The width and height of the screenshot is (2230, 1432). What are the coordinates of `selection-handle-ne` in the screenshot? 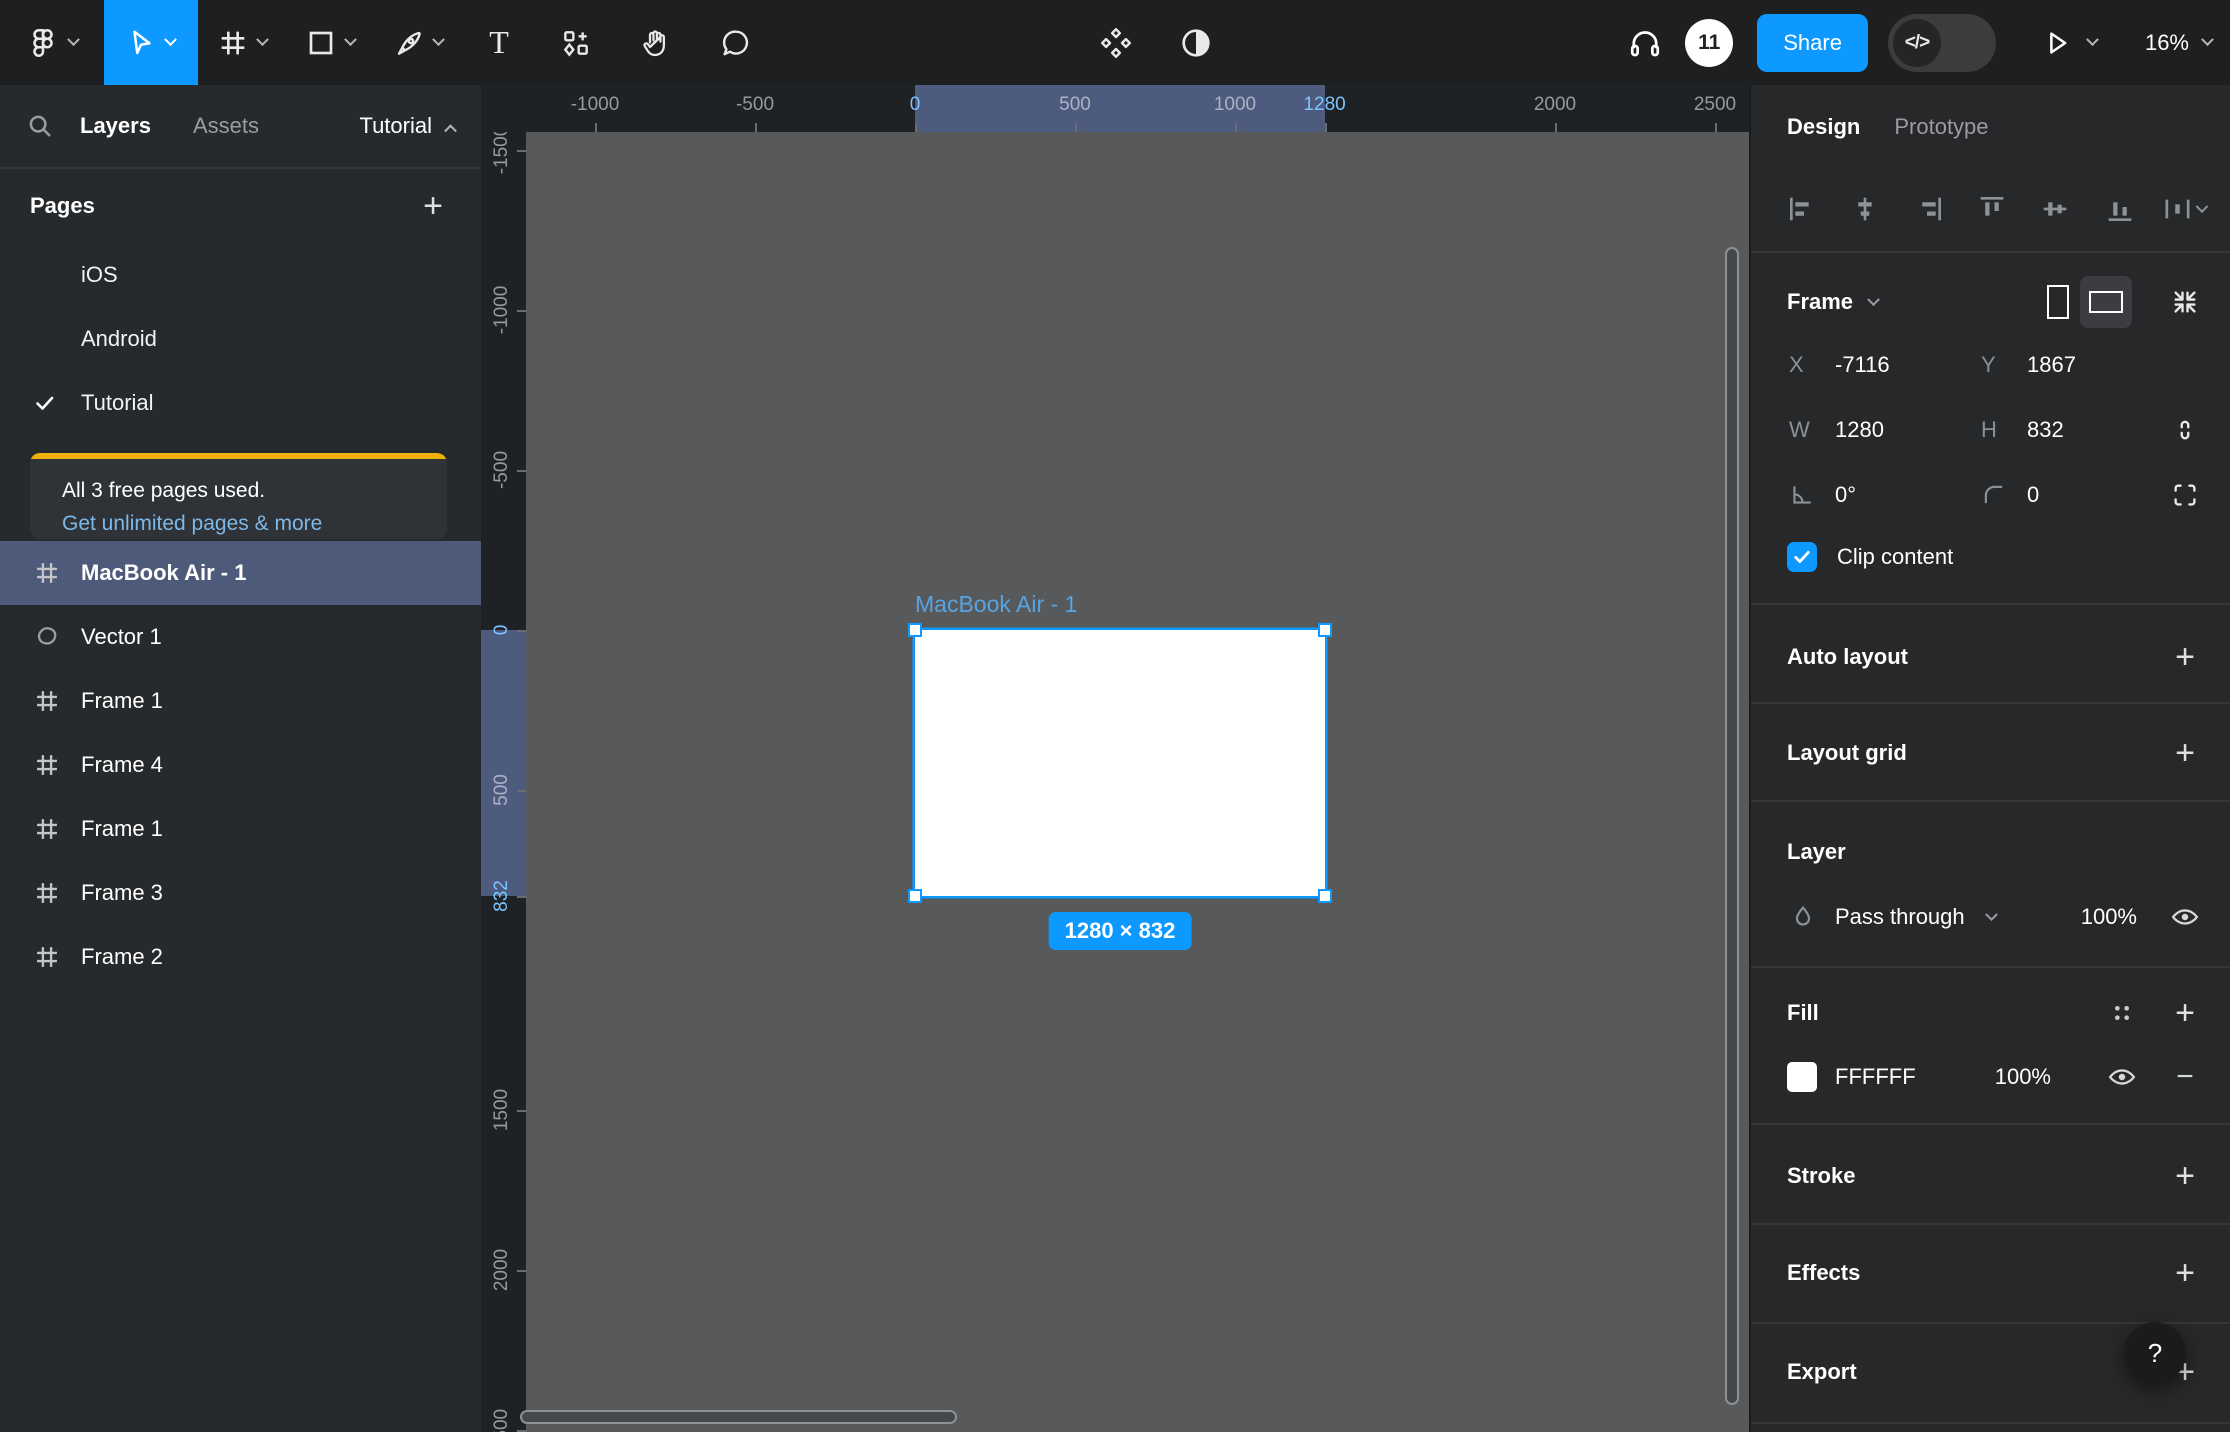 It's located at (1325, 630).